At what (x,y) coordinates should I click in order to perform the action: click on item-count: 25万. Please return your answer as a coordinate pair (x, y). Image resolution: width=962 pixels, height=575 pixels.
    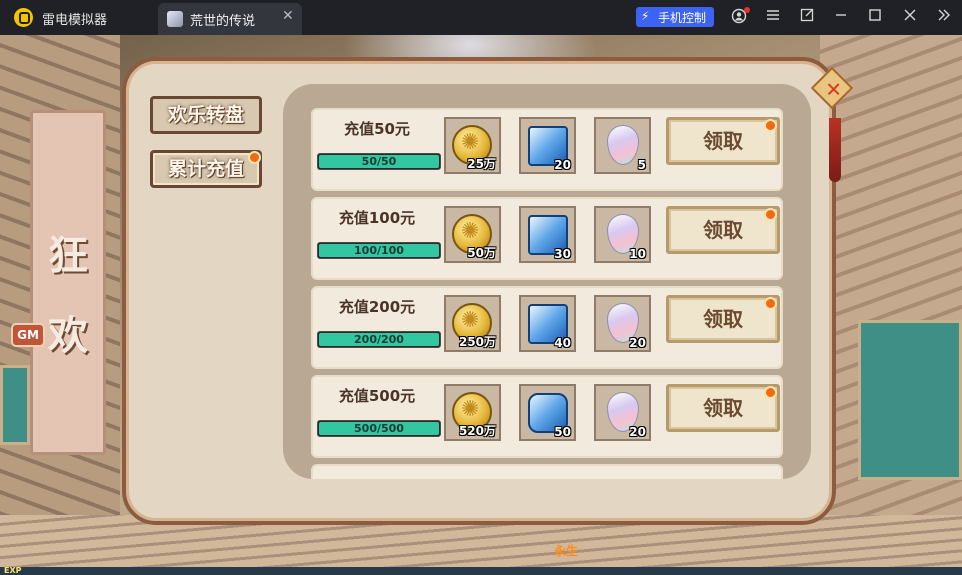
    Looking at the image, I should click on (481, 164).